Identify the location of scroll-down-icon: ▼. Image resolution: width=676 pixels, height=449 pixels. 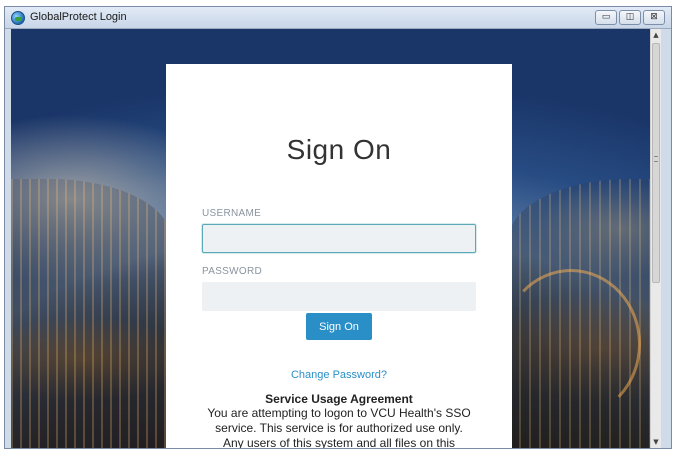
(656, 442).